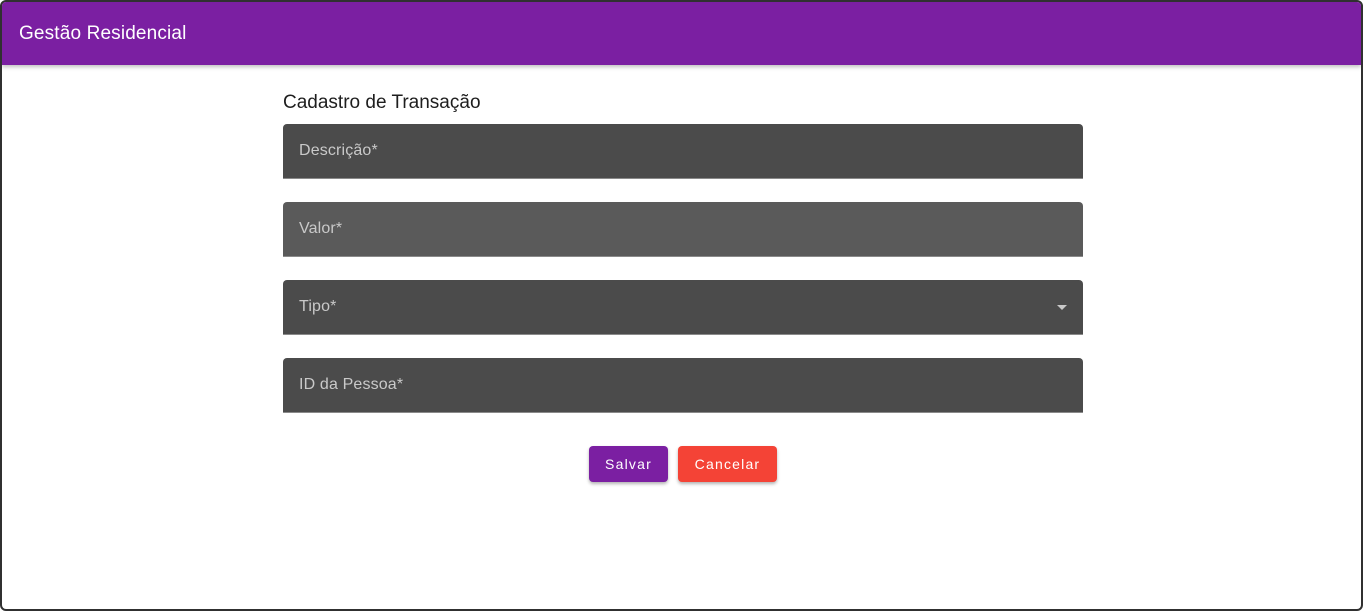 This screenshot has height=611, width=1363. What do you see at coordinates (727, 464) in the screenshot?
I see `cancel-button: Cancelar` at bounding box center [727, 464].